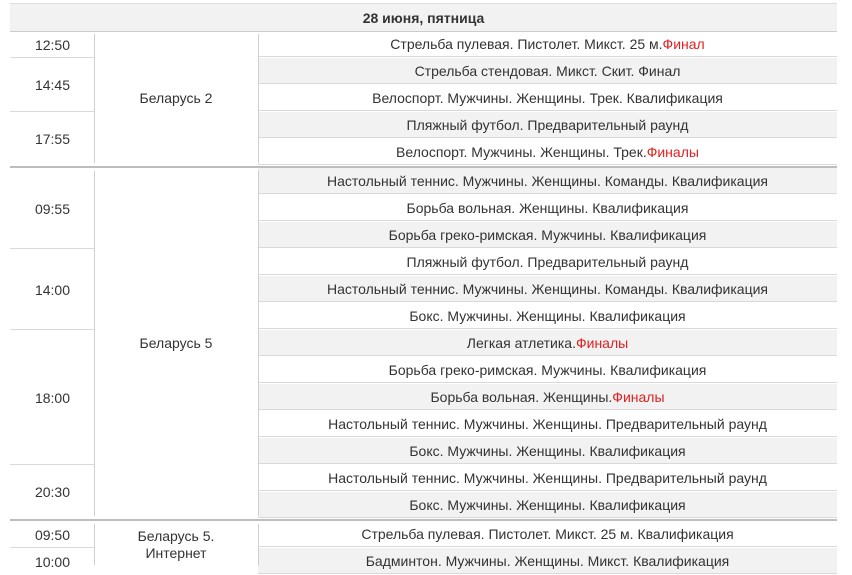 The width and height of the screenshot is (852, 575). I want to click on time-cell: 10:00, so click(52, 561).